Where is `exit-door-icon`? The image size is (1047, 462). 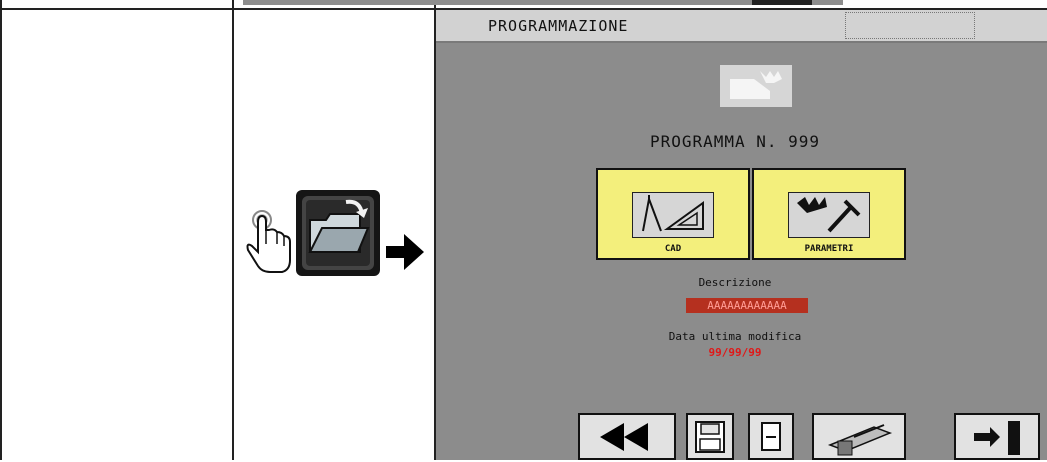 exit-door-icon is located at coordinates (997, 438).